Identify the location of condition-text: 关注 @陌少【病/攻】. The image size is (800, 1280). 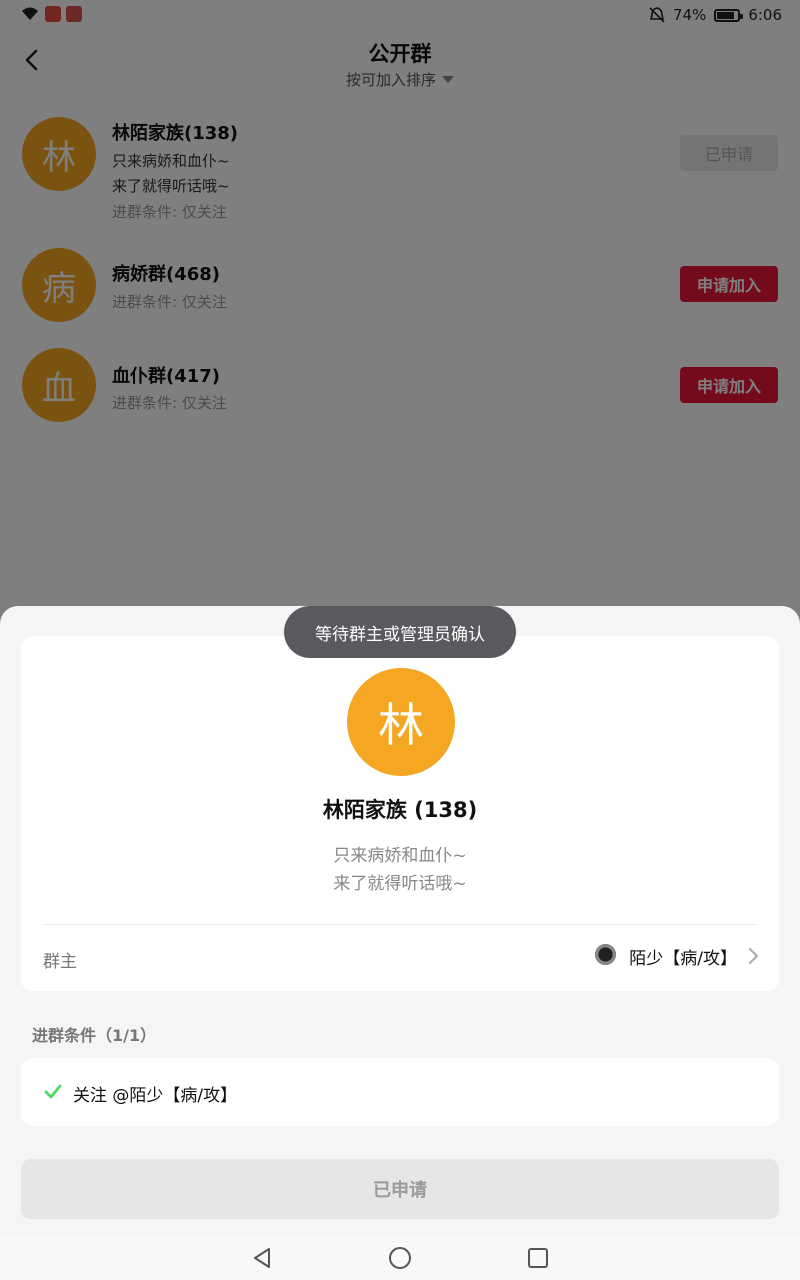
(155, 1096).